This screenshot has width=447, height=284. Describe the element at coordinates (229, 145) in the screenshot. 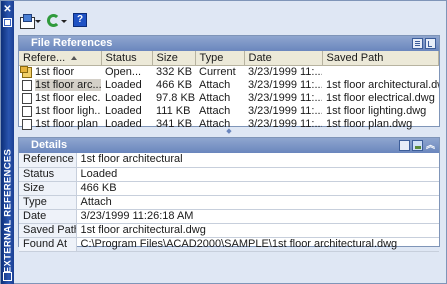

I see `details-header: Details ︽` at that location.